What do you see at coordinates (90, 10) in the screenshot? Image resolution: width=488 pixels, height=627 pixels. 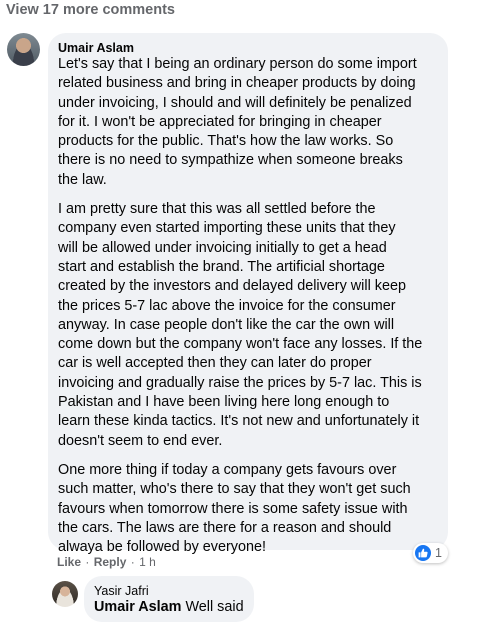 I see `view-more-comments-link: View 17 more comments` at bounding box center [90, 10].